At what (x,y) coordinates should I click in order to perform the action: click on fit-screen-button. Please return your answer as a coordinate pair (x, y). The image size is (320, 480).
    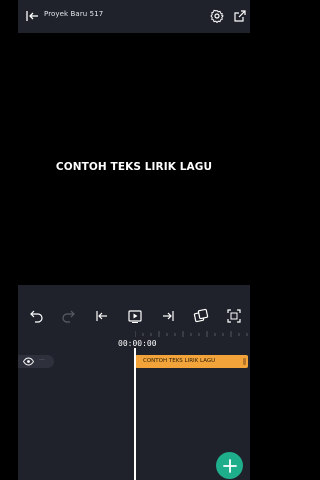
    Looking at the image, I should click on (234, 316).